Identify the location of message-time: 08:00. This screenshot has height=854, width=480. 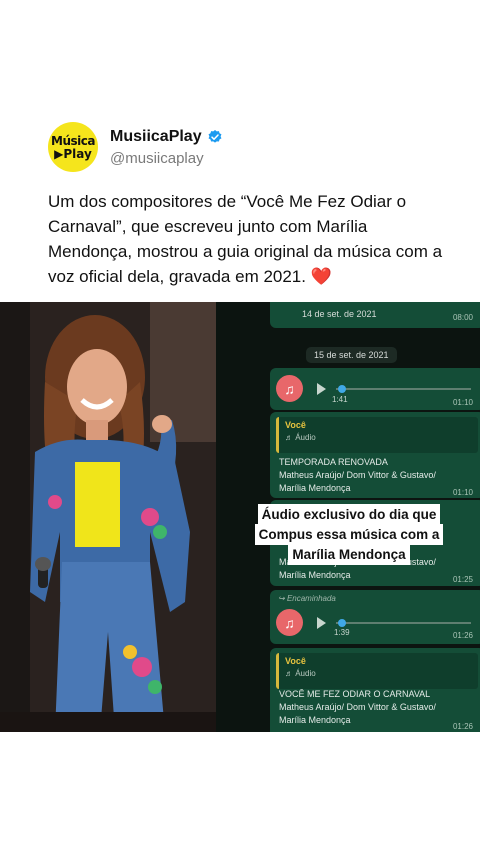
(462, 317).